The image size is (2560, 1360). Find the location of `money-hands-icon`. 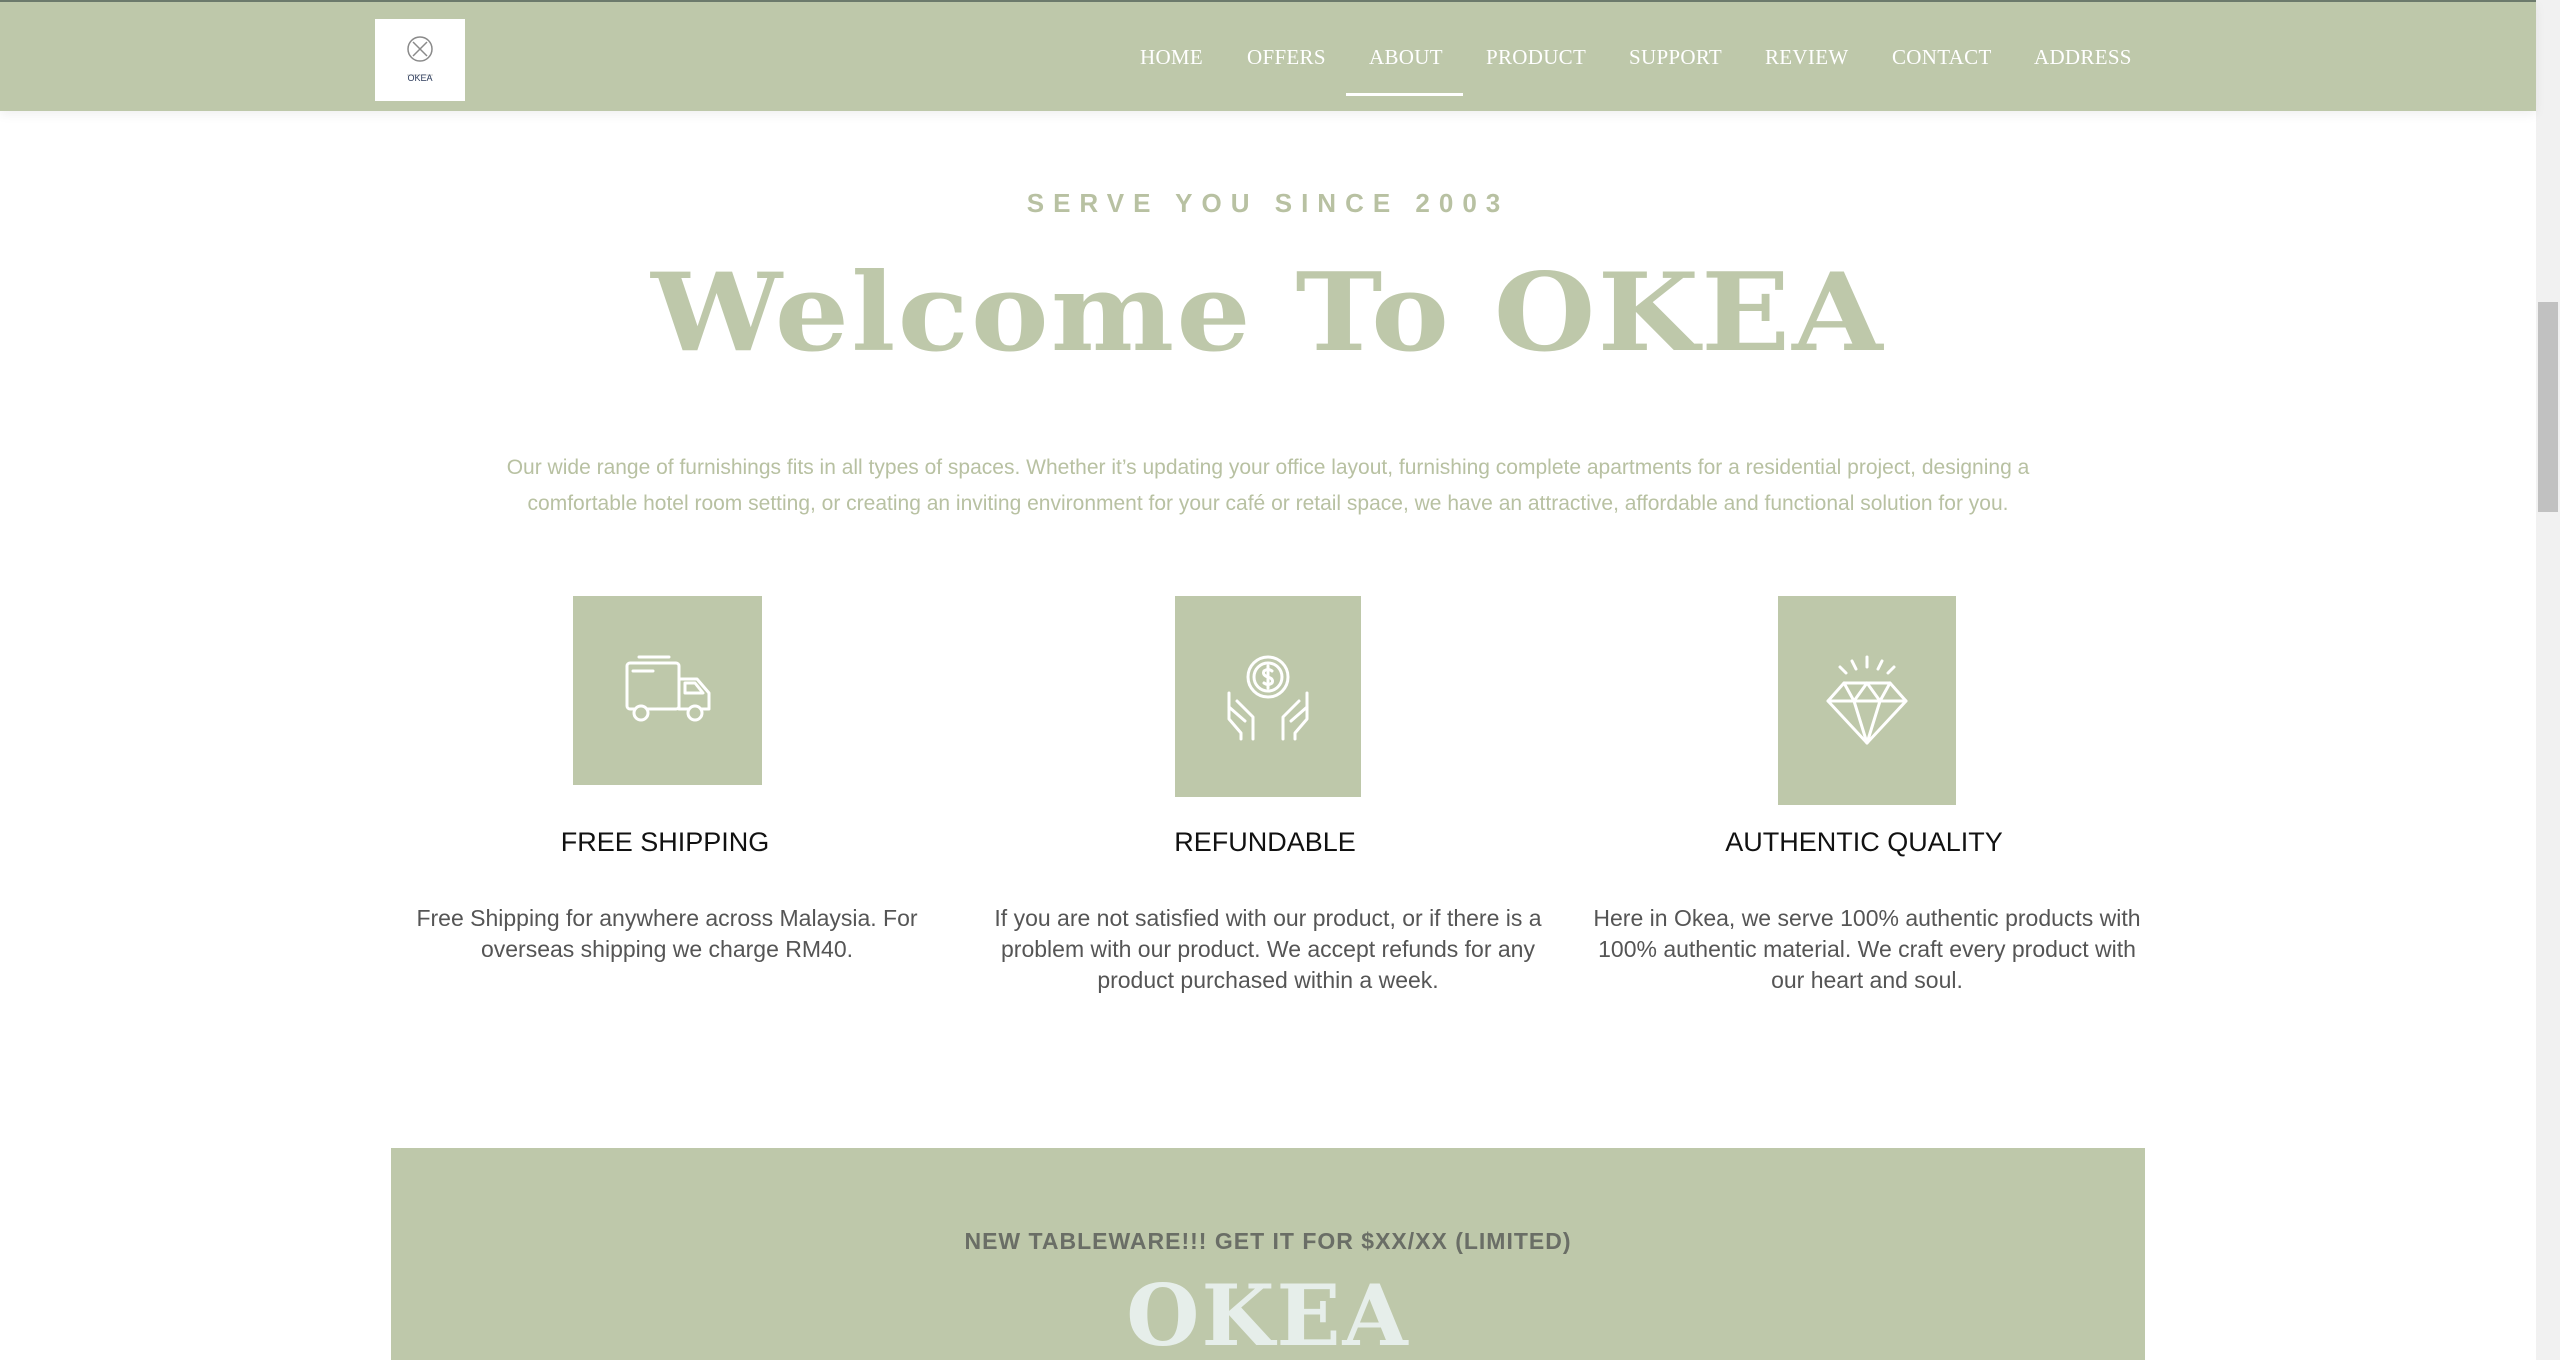

money-hands-icon is located at coordinates (1268, 697).